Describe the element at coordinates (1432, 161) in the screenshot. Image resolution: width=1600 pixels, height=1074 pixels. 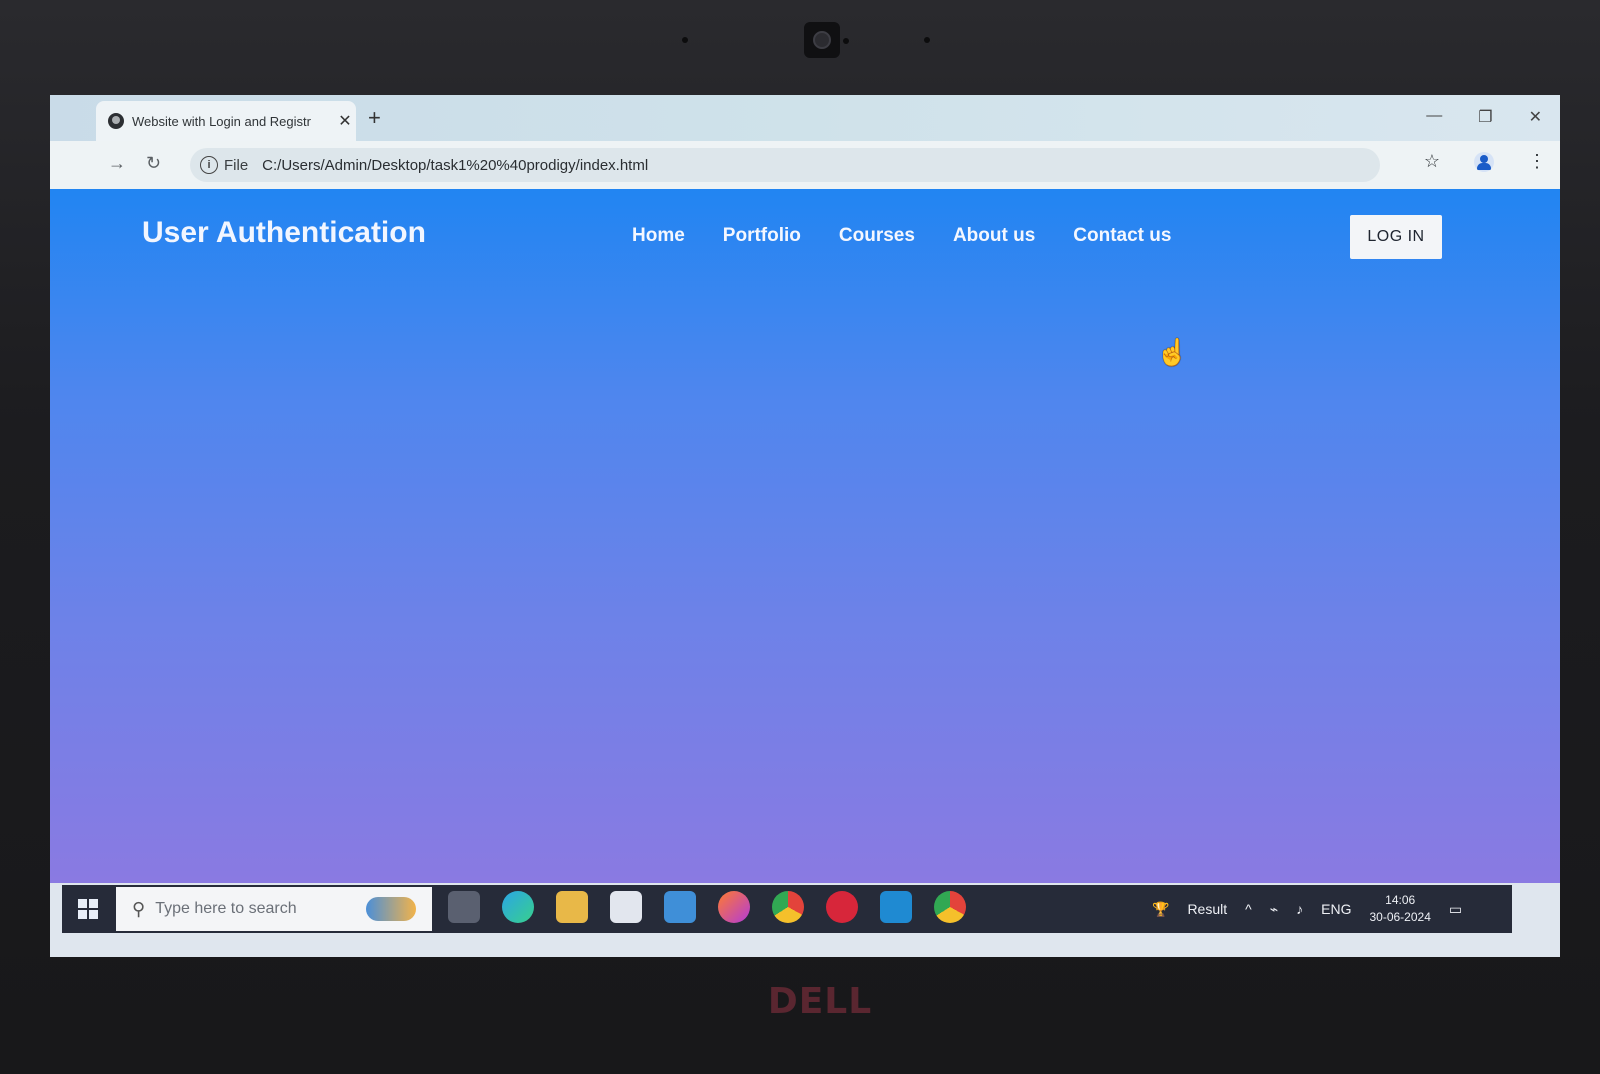
I see `bookmark-star-icon: ☆` at that location.